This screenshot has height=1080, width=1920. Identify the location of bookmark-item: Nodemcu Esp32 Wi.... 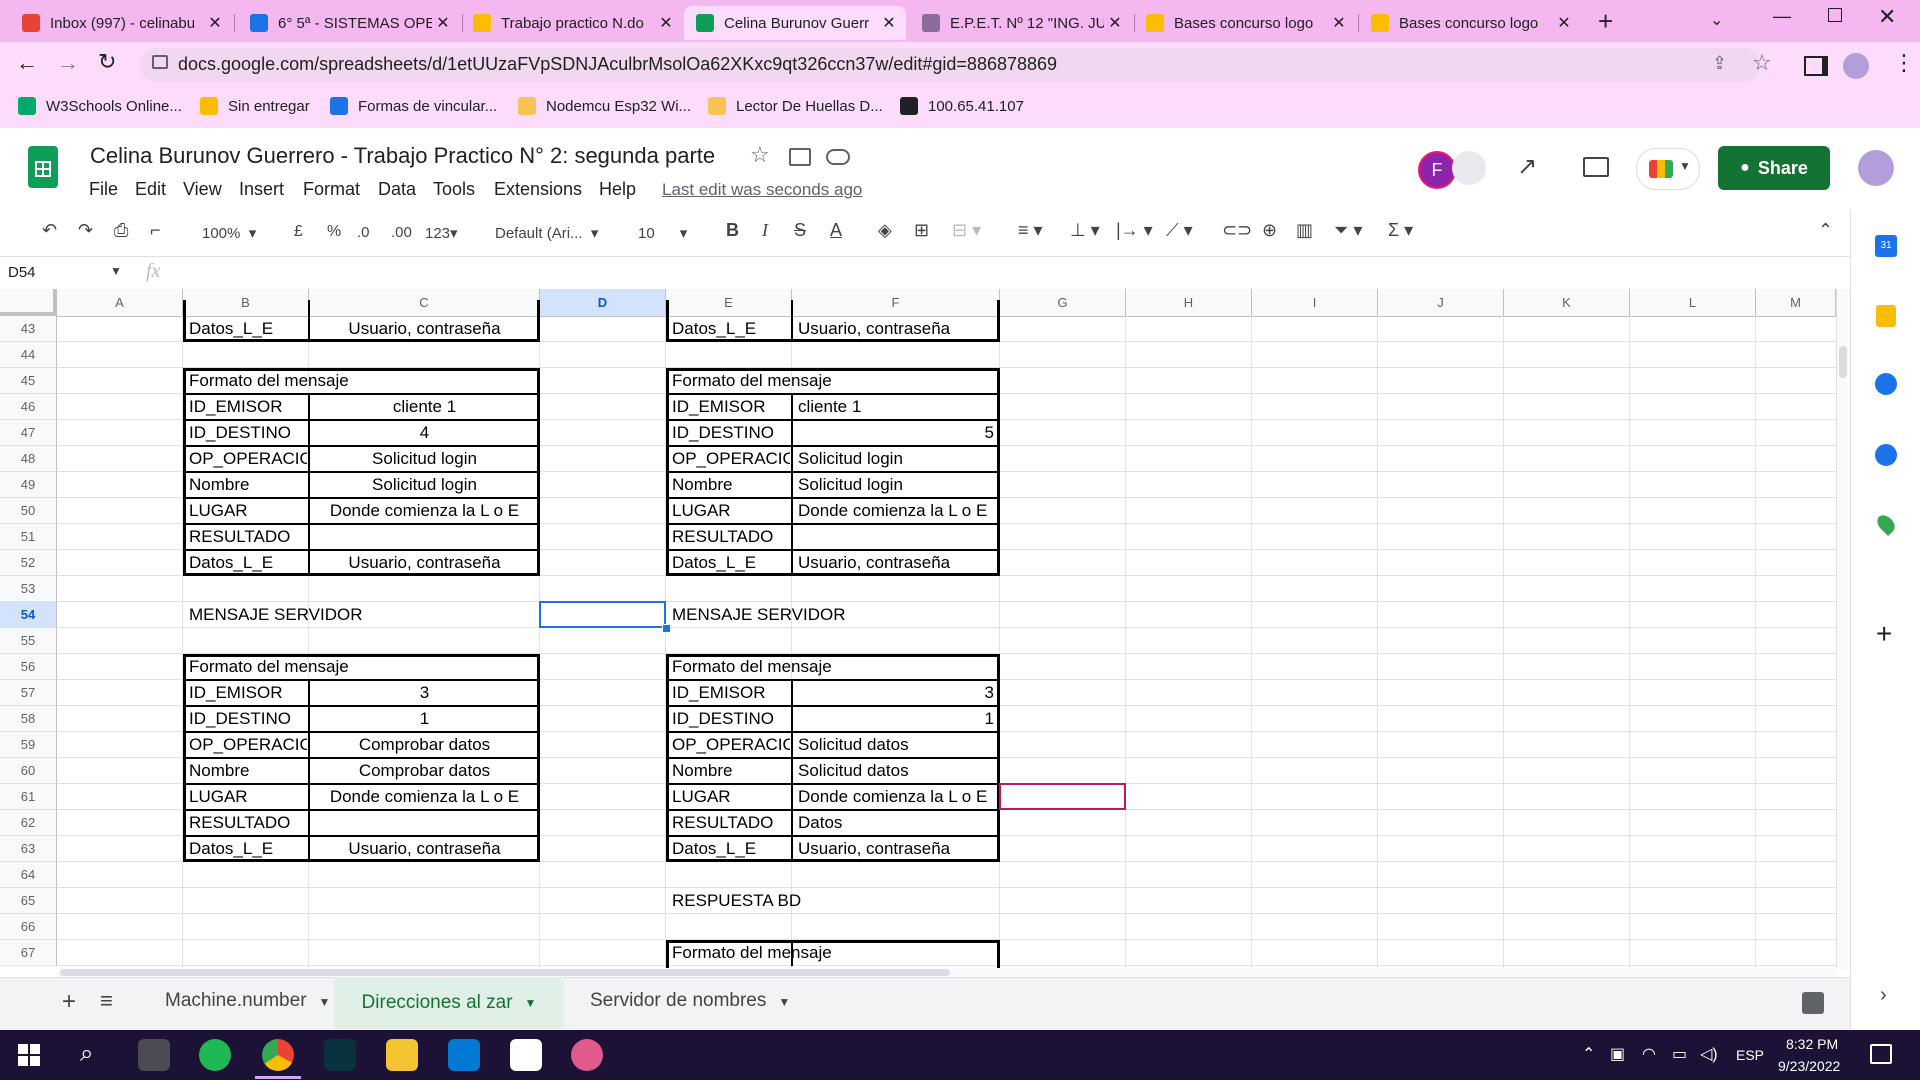
(604, 106).